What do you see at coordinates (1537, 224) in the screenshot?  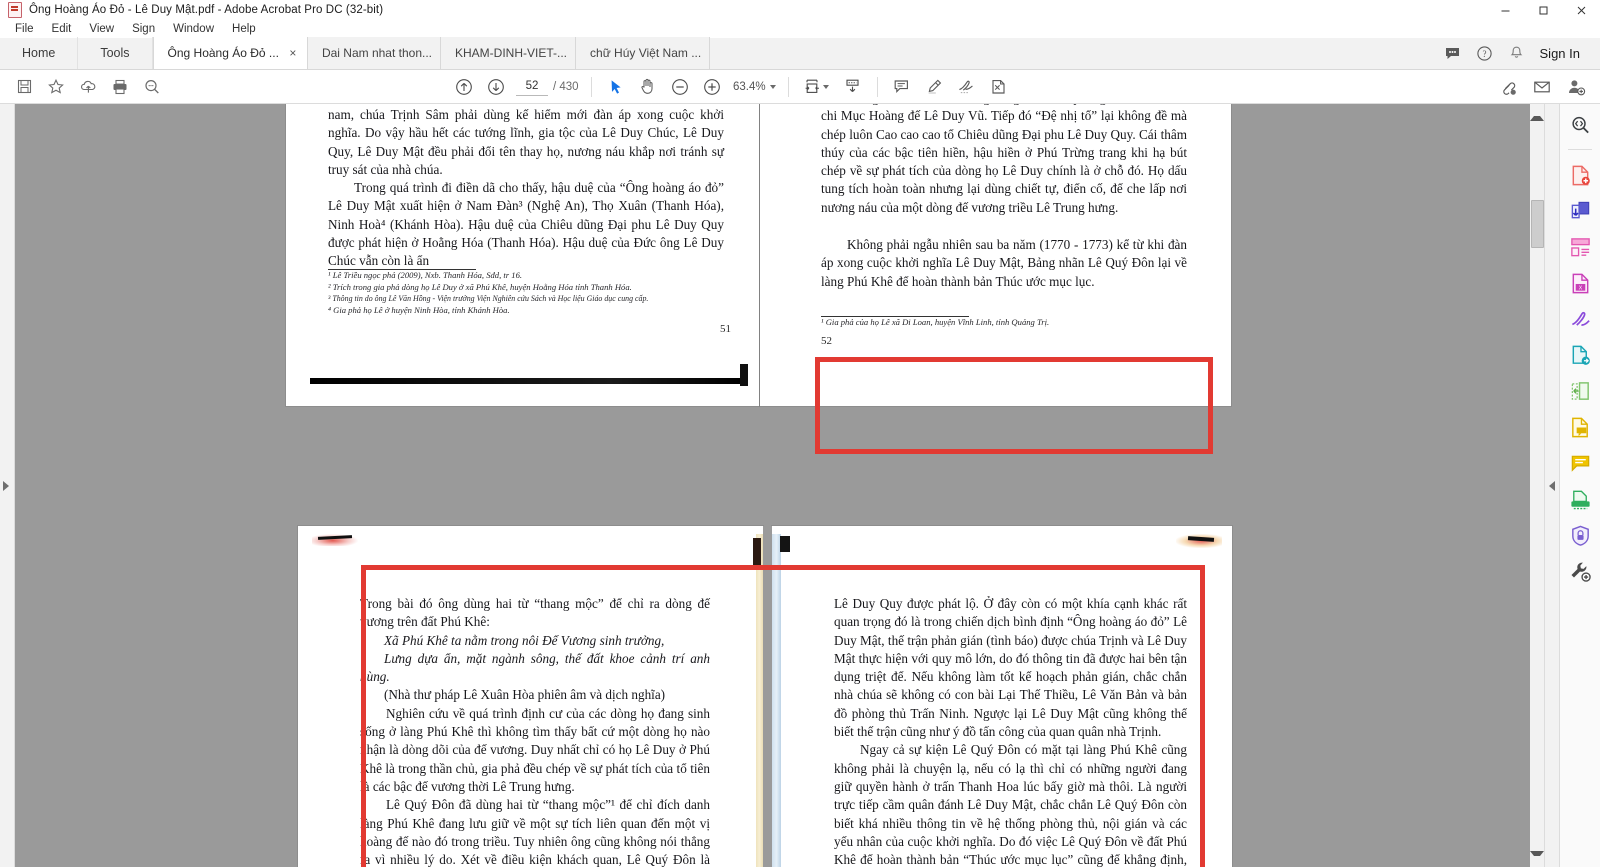 I see `scrollbar-thumb` at bounding box center [1537, 224].